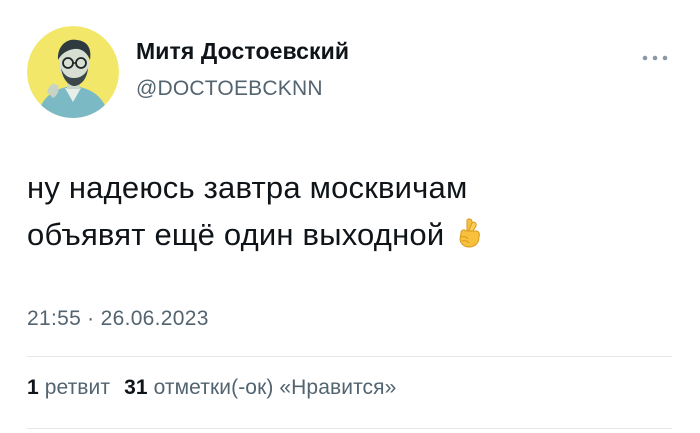 The image size is (700, 433). I want to click on tweet-text-line-2: объявят ещё один выходной, so click(347, 234).